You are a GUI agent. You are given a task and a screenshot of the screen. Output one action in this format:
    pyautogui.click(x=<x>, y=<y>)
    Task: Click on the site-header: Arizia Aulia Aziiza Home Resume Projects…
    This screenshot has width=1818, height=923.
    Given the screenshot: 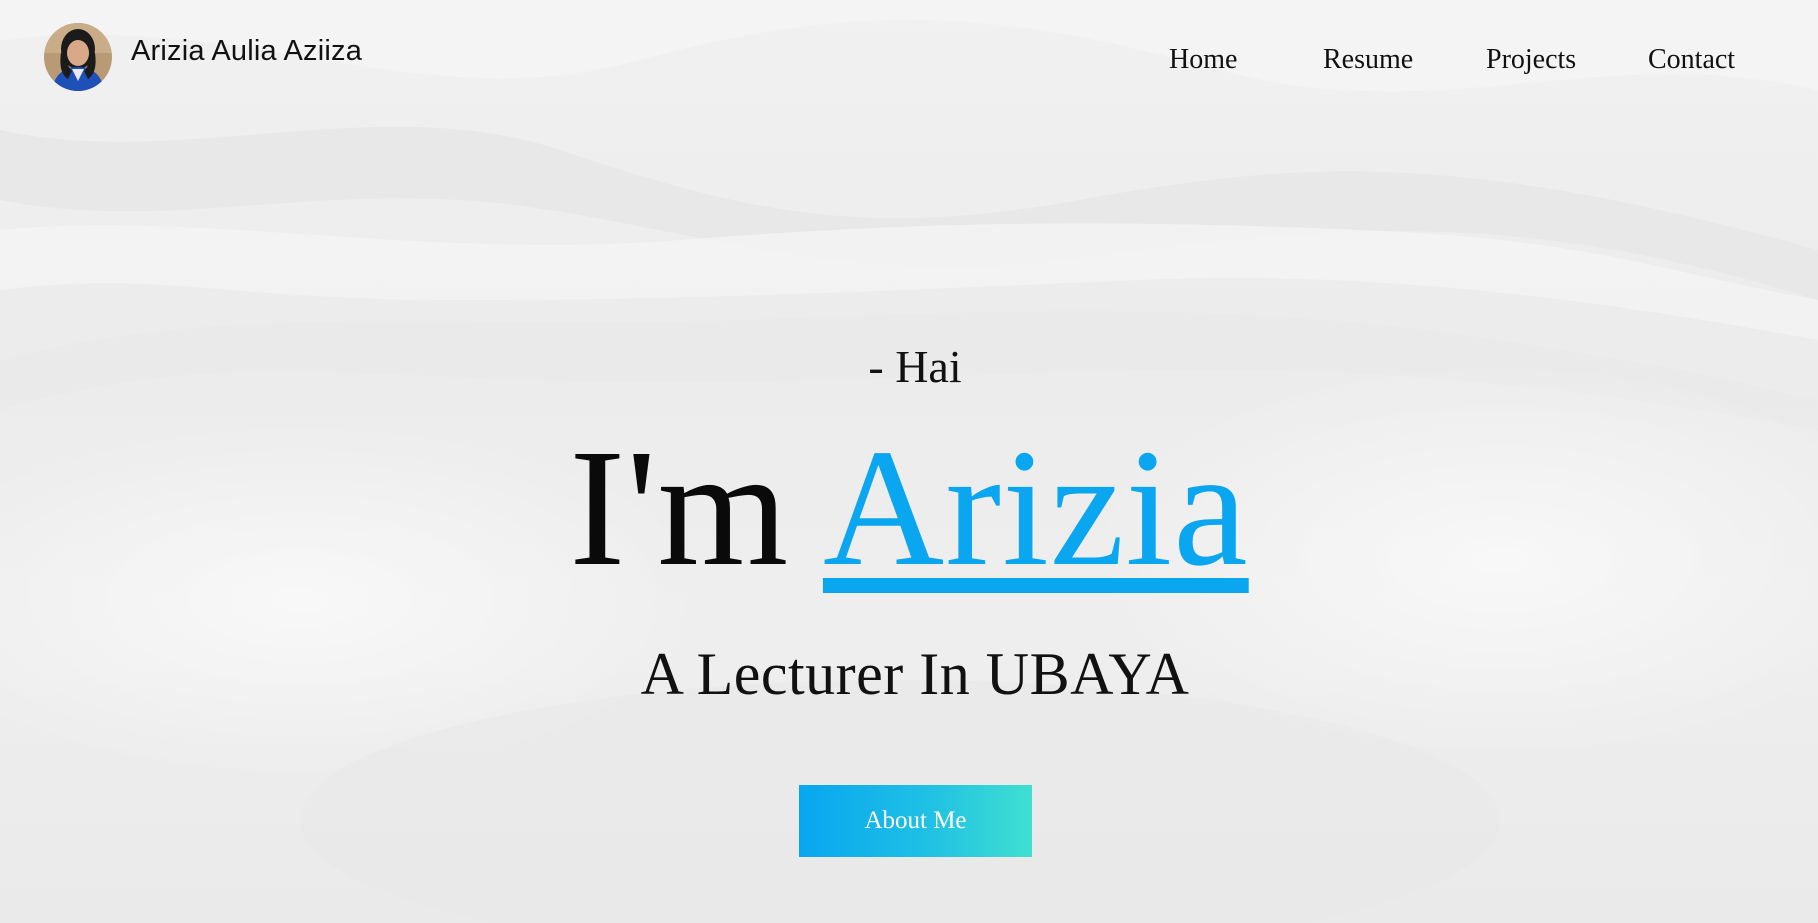 What is the action you would take?
    pyautogui.click(x=909, y=55)
    